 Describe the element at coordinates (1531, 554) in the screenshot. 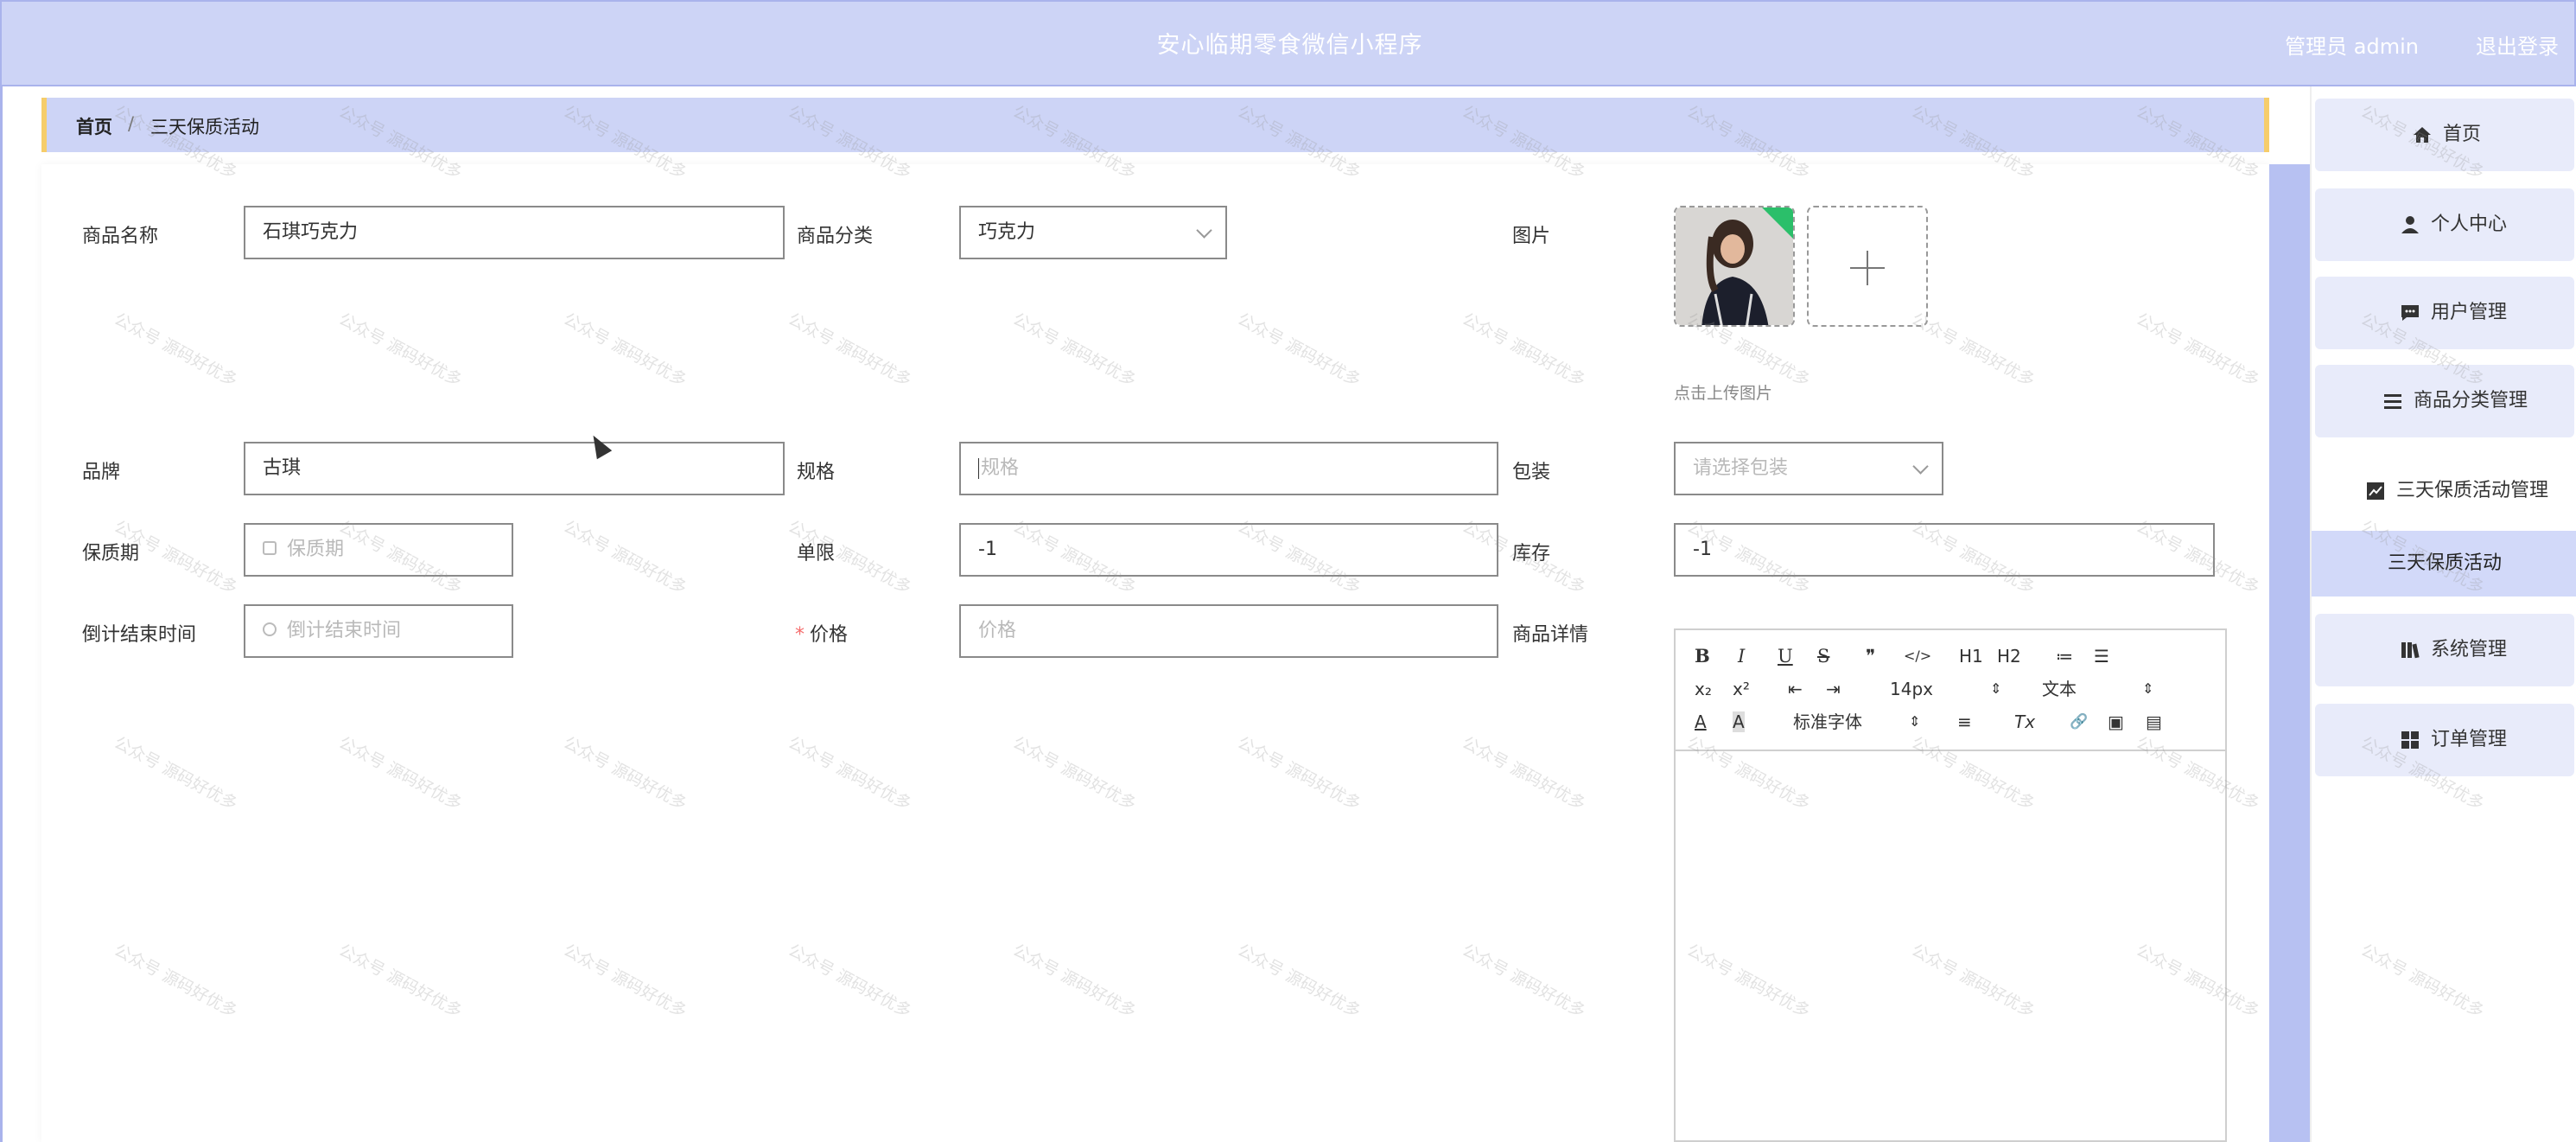

I see `stock-label: 库存` at that location.